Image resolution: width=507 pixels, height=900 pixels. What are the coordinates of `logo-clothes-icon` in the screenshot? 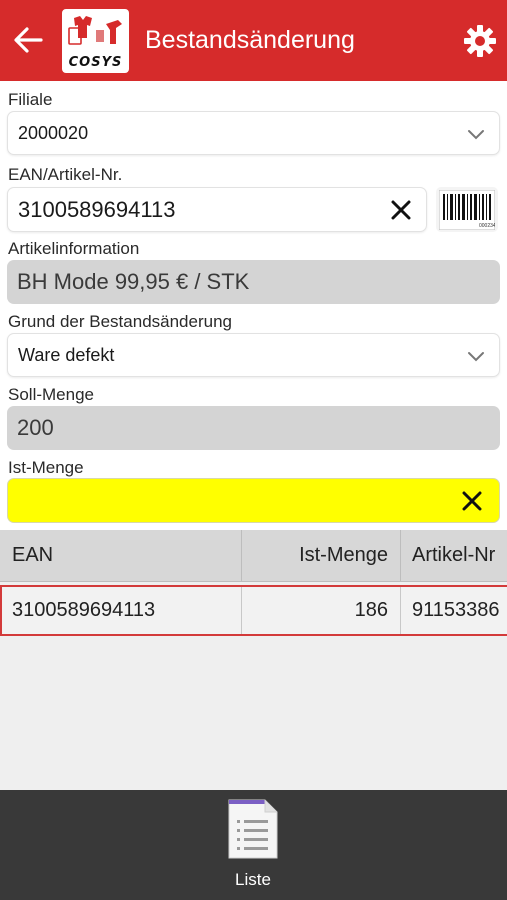 It's located at (95, 30).